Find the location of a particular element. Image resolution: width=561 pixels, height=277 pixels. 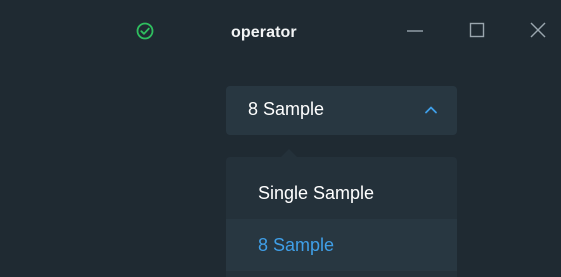

maximize-icon is located at coordinates (477, 32).